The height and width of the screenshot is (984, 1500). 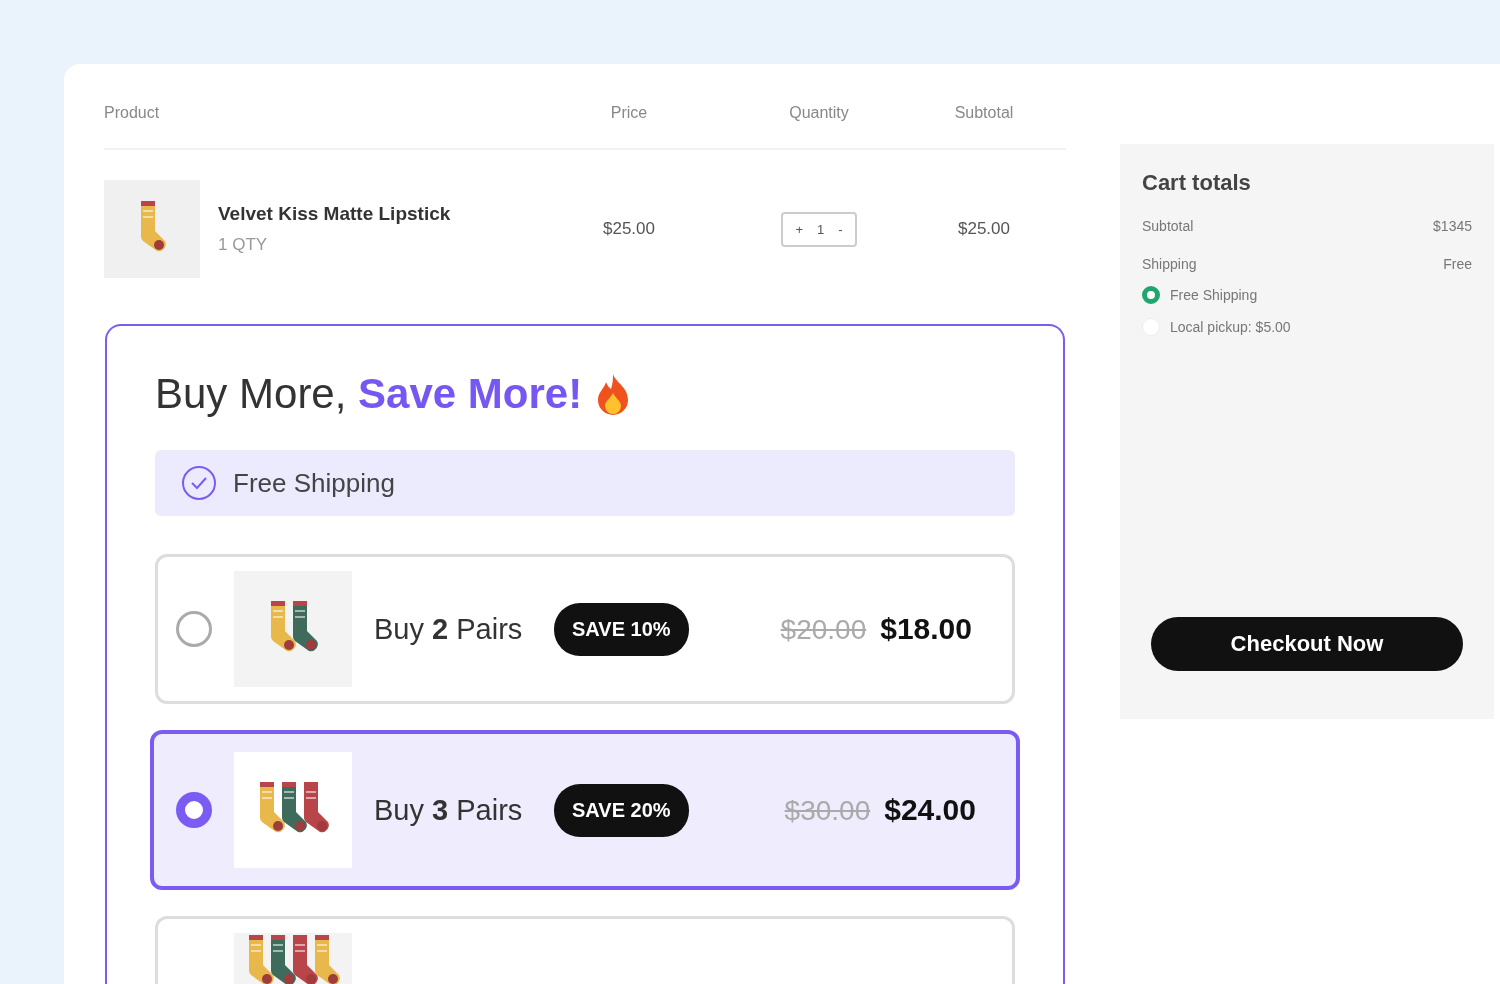 What do you see at coordinates (1197, 183) in the screenshot?
I see `cart-totals-title: Cart totals` at bounding box center [1197, 183].